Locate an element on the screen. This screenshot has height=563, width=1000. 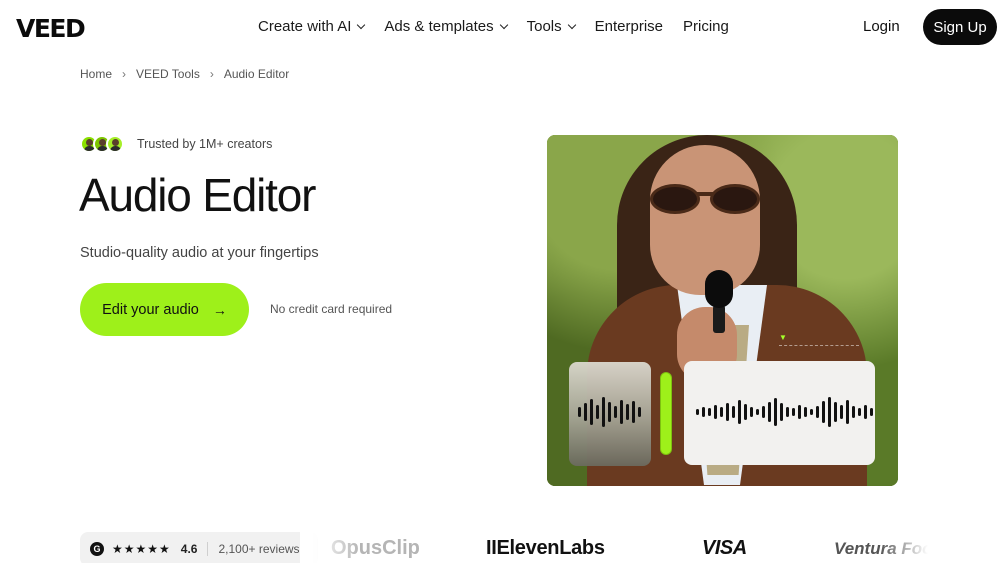
g2-icon: G is located at coordinates (97, 549).